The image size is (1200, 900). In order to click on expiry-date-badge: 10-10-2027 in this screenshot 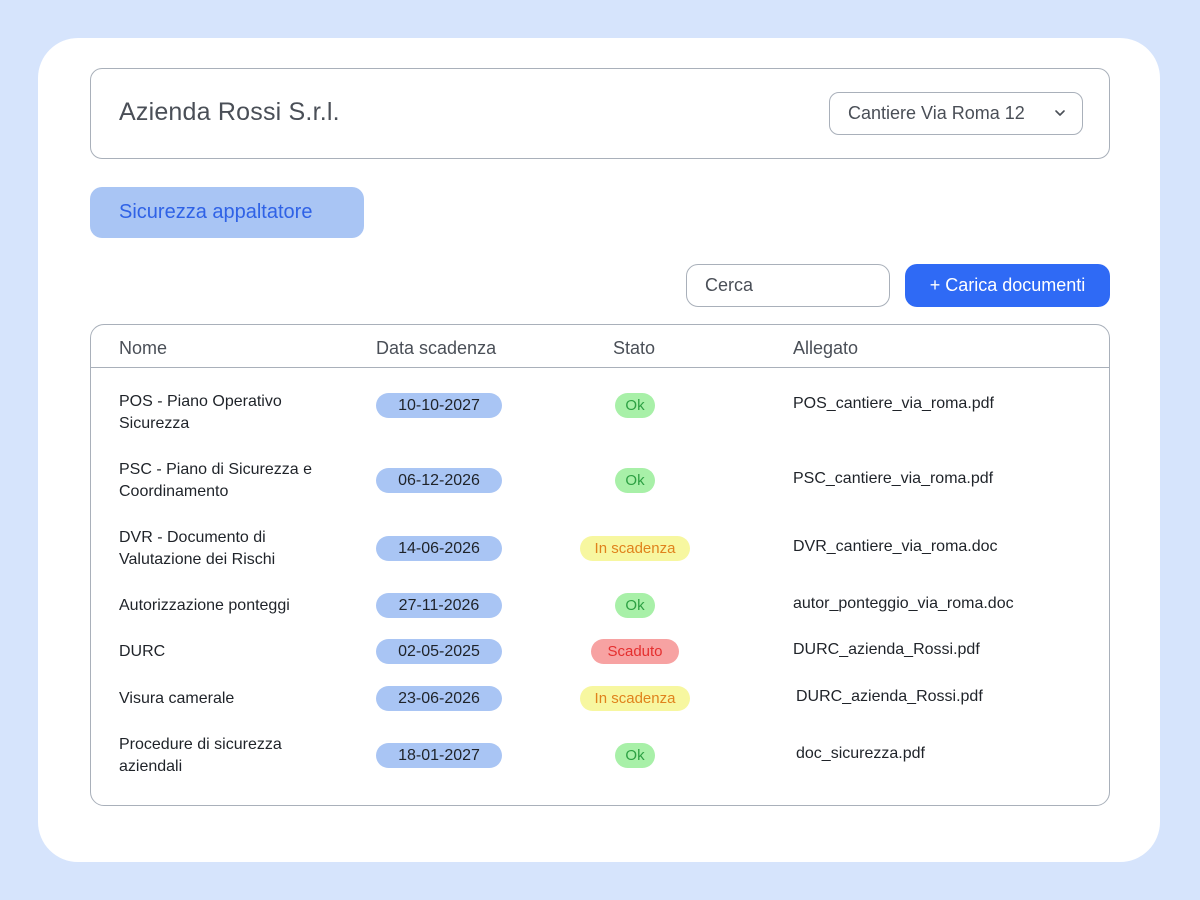, I will do `click(439, 405)`.